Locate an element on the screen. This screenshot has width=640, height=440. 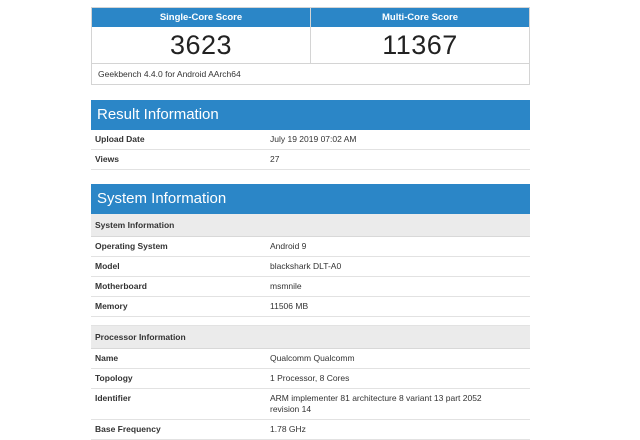
row-value: 11506 MB is located at coordinates (289, 306).